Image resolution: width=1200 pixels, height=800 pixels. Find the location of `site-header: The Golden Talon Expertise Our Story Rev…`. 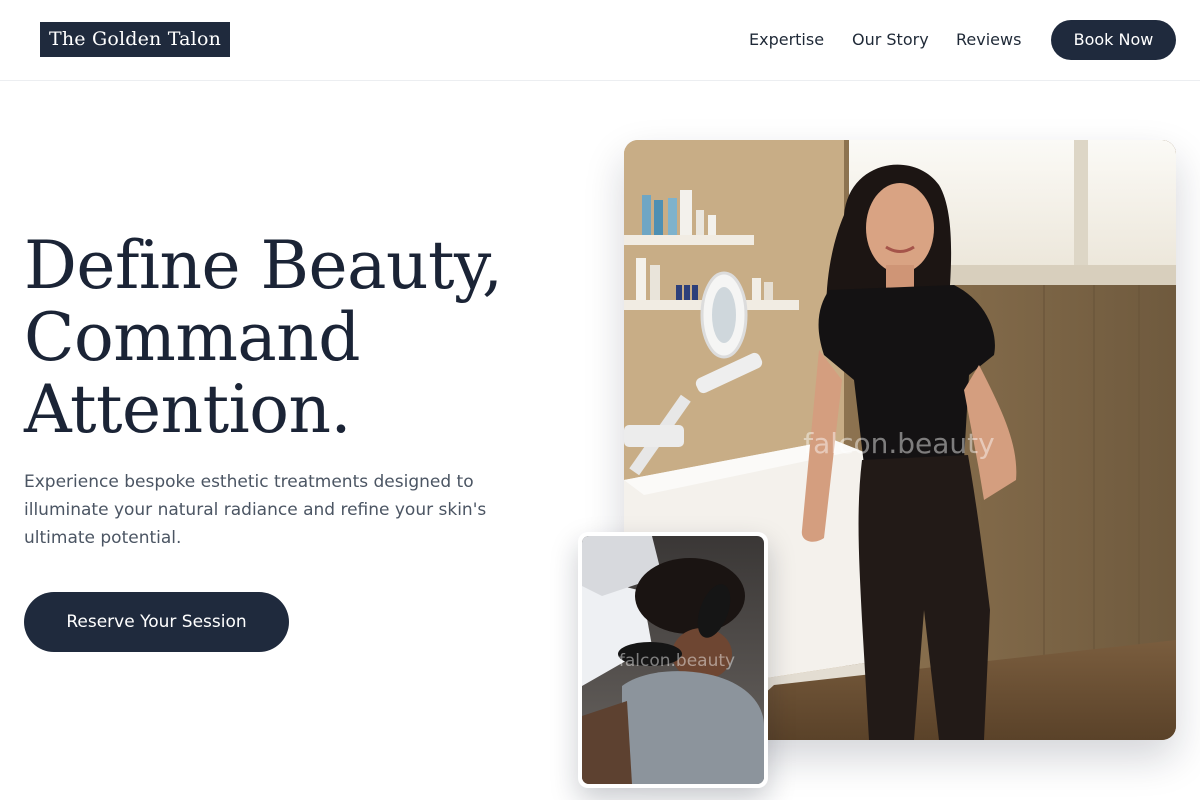

site-header: The Golden Talon Expertise Our Story Rev… is located at coordinates (600, 40).